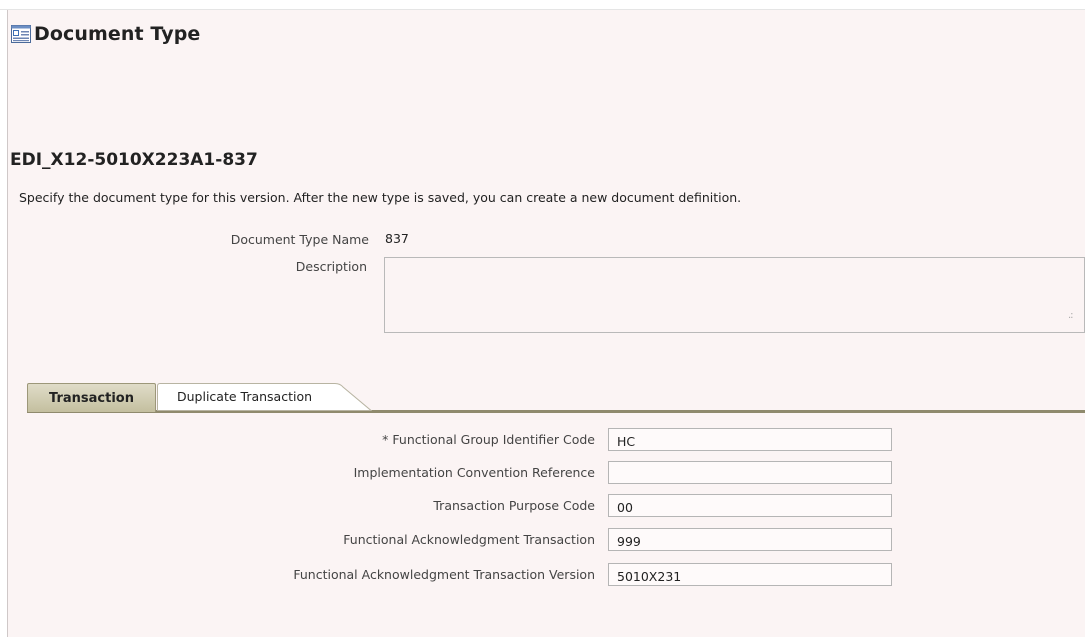 This screenshot has width=1085, height=637. I want to click on functional-group-identifier-code-input, so click(750, 439).